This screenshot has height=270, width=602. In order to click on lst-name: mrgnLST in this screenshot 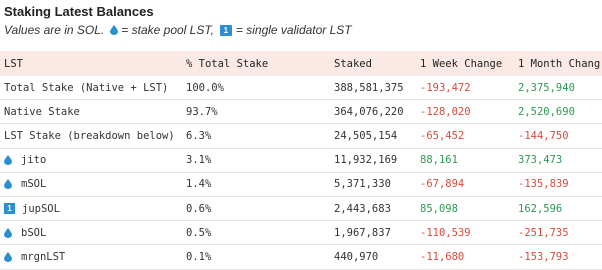, I will do `click(43, 256)`.